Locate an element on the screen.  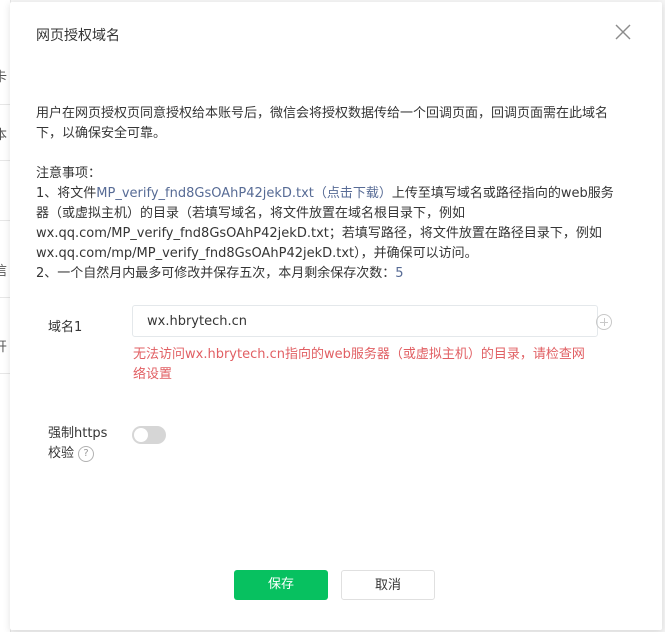
force-https-label-line2: 校验? is located at coordinates (77, 454).